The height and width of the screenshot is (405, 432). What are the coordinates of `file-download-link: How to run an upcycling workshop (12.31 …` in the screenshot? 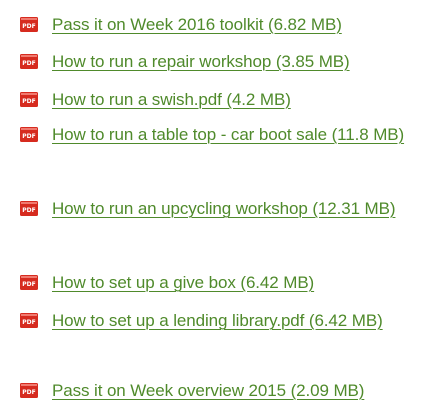 It's located at (242, 209).